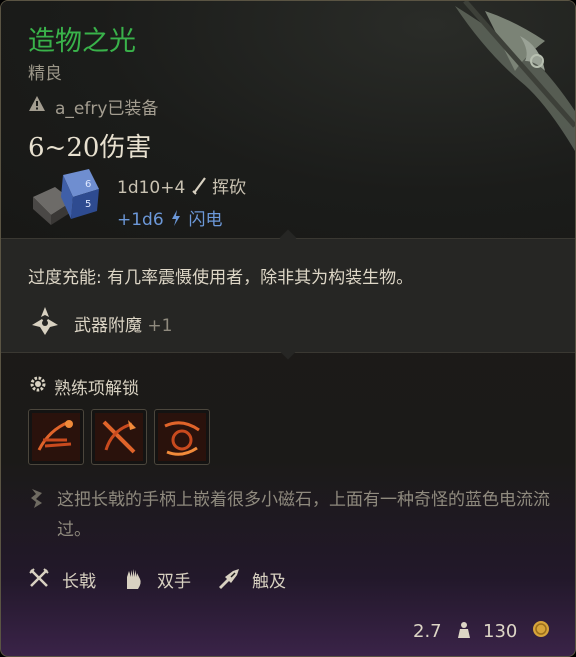  What do you see at coordinates (39, 577) in the screenshot?
I see `halberd-icon` at bounding box center [39, 577].